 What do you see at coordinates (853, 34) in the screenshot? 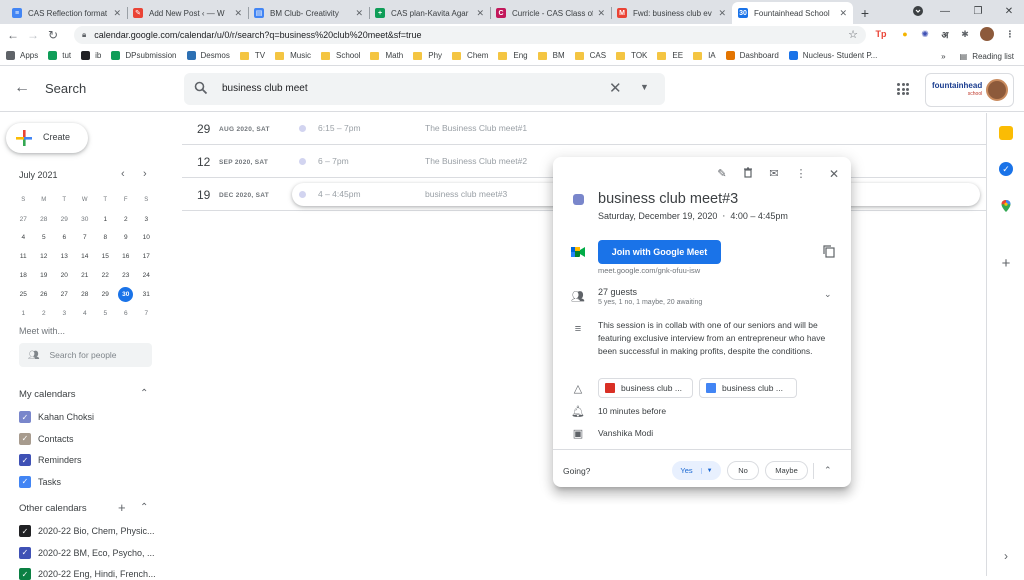
I see `bookmark-star-icon: ☆` at bounding box center [853, 34].